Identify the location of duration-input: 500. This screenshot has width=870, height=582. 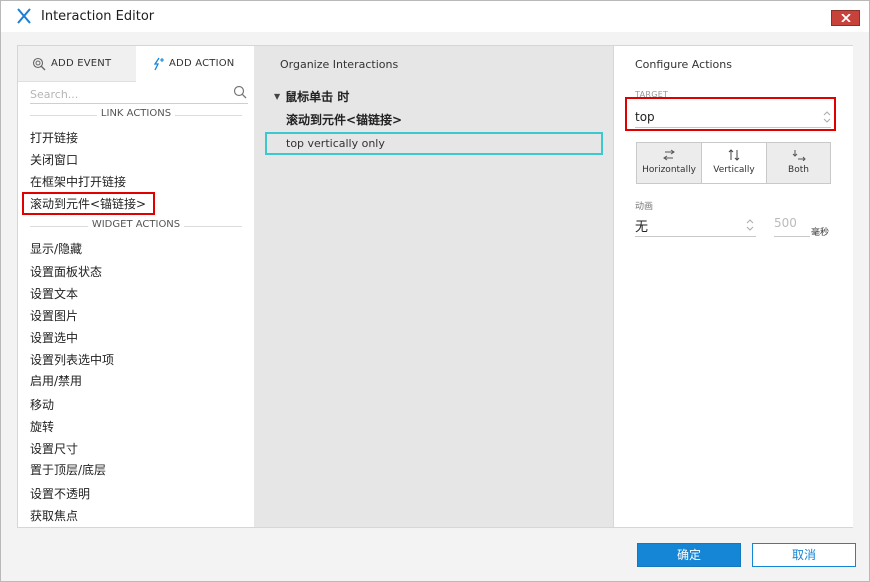
(792, 226).